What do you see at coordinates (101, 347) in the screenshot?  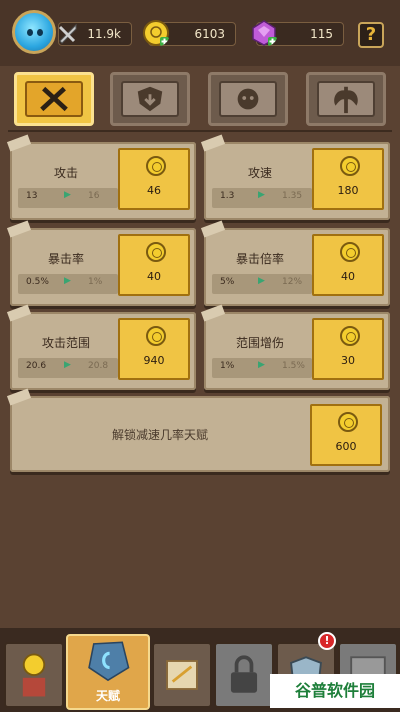 I see `talent-card: 攻击范围 20.6 ▶ 20.8 940` at bounding box center [101, 347].